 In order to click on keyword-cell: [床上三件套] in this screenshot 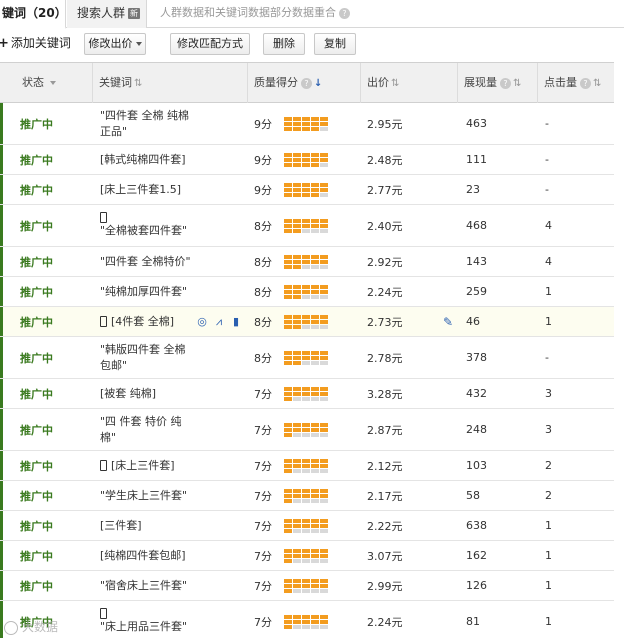, I will do `click(146, 465)`.